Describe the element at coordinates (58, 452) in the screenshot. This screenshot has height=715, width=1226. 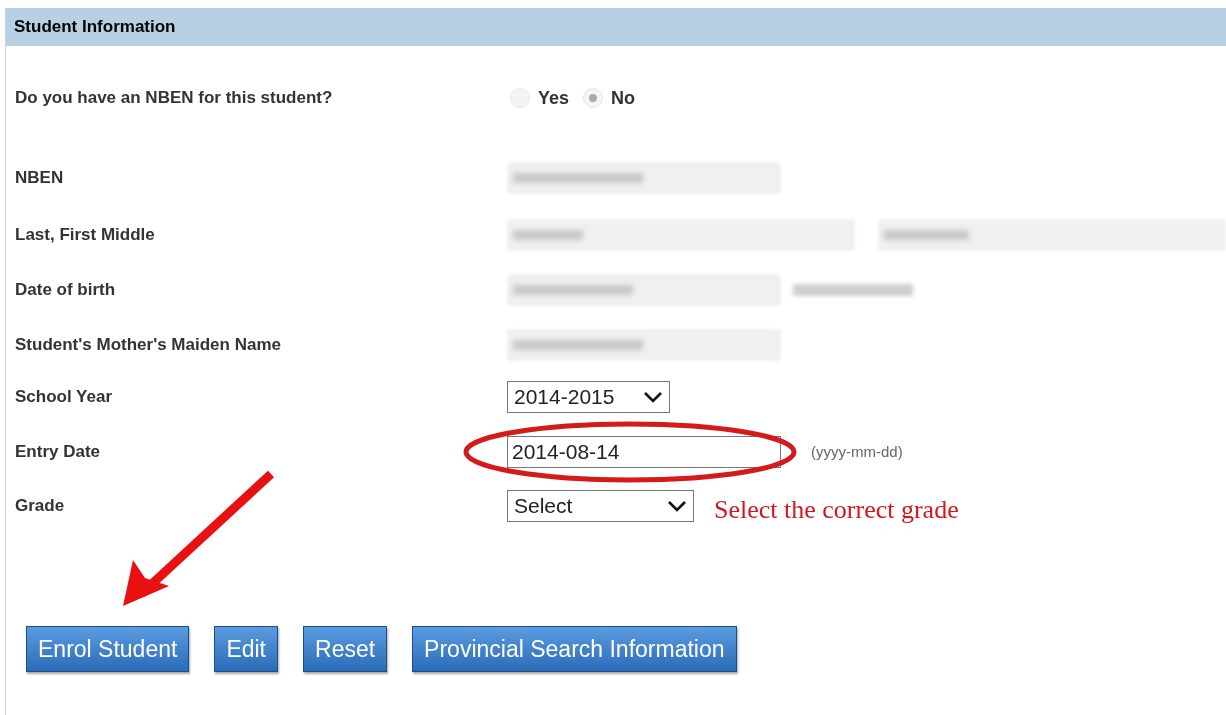
I see `field-label: Entry Date` at that location.